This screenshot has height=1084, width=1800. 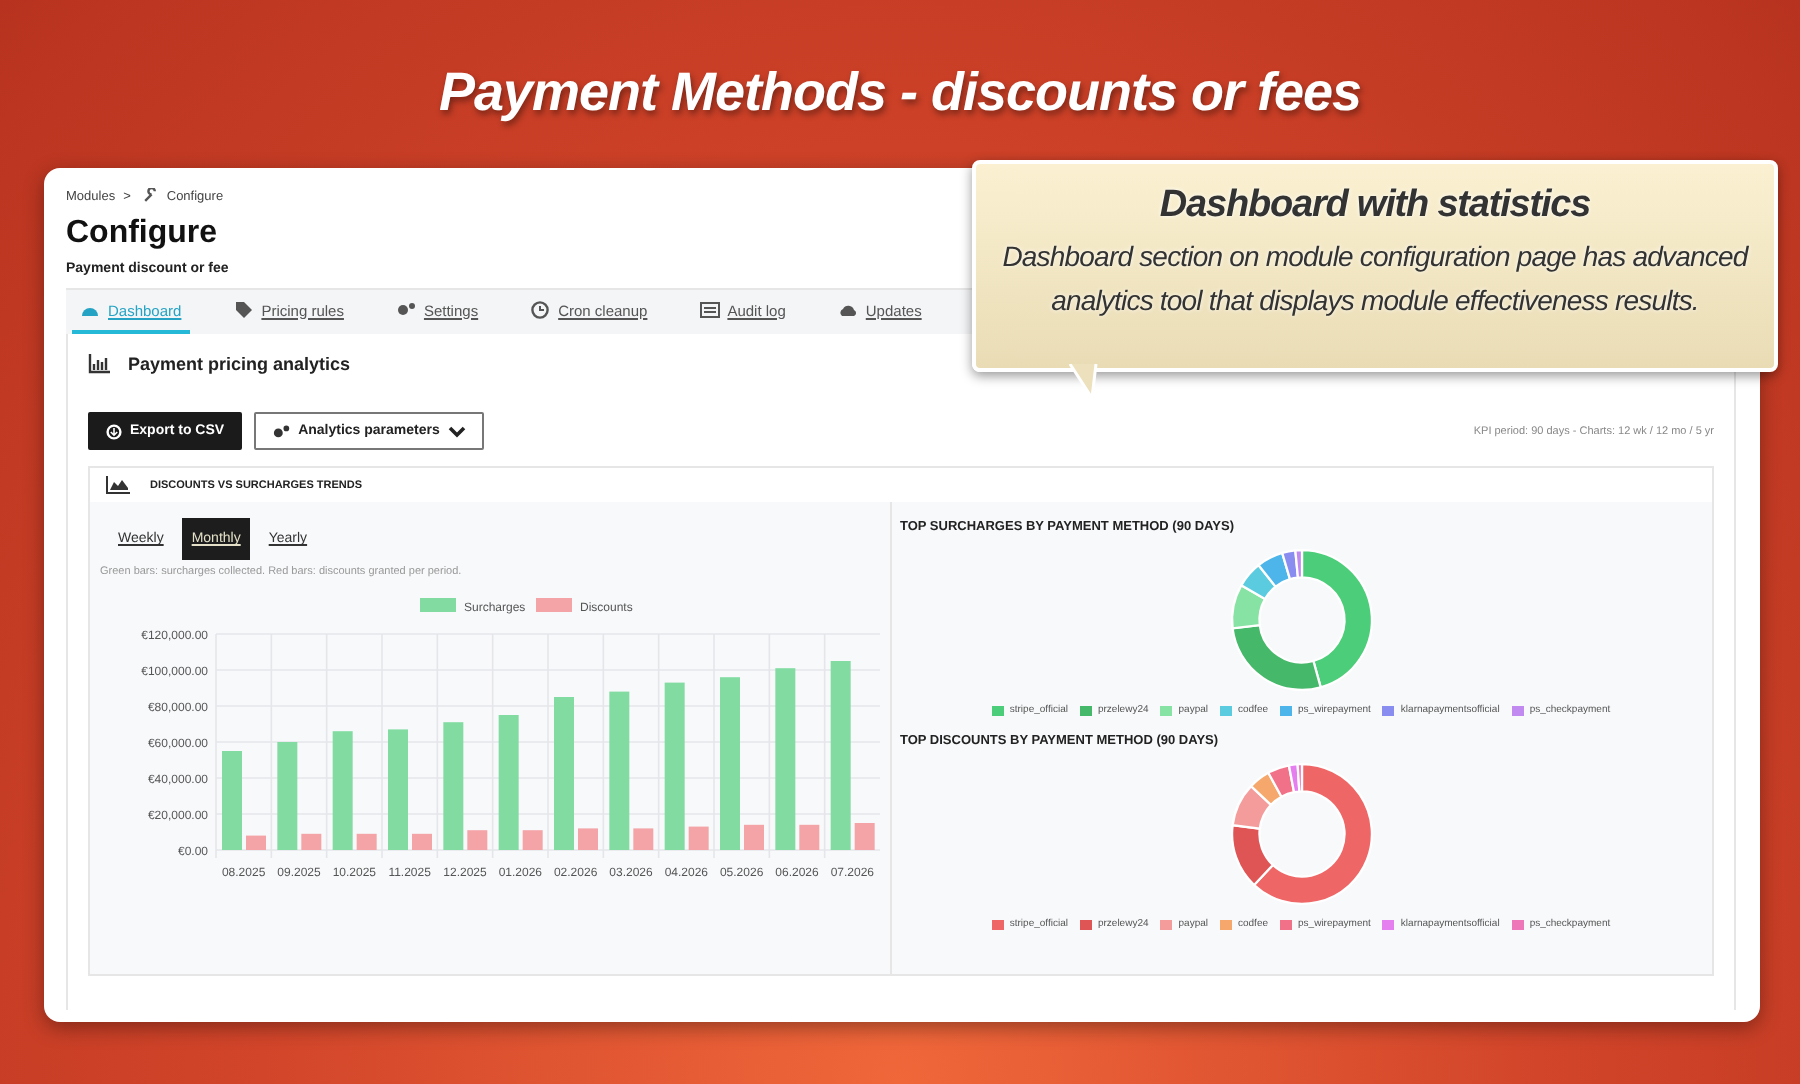 What do you see at coordinates (709, 310) in the screenshot?
I see `list-icon` at bounding box center [709, 310].